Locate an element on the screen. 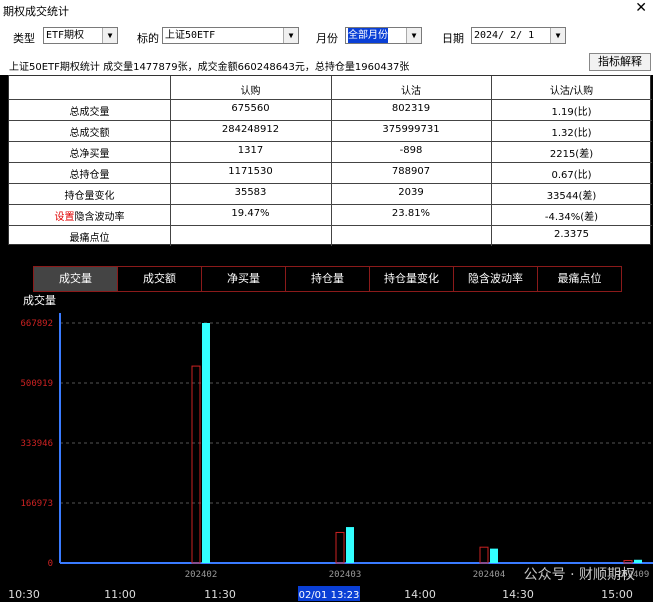 The image size is (653, 602). month-select: 全部月份 ▼ is located at coordinates (383, 35).